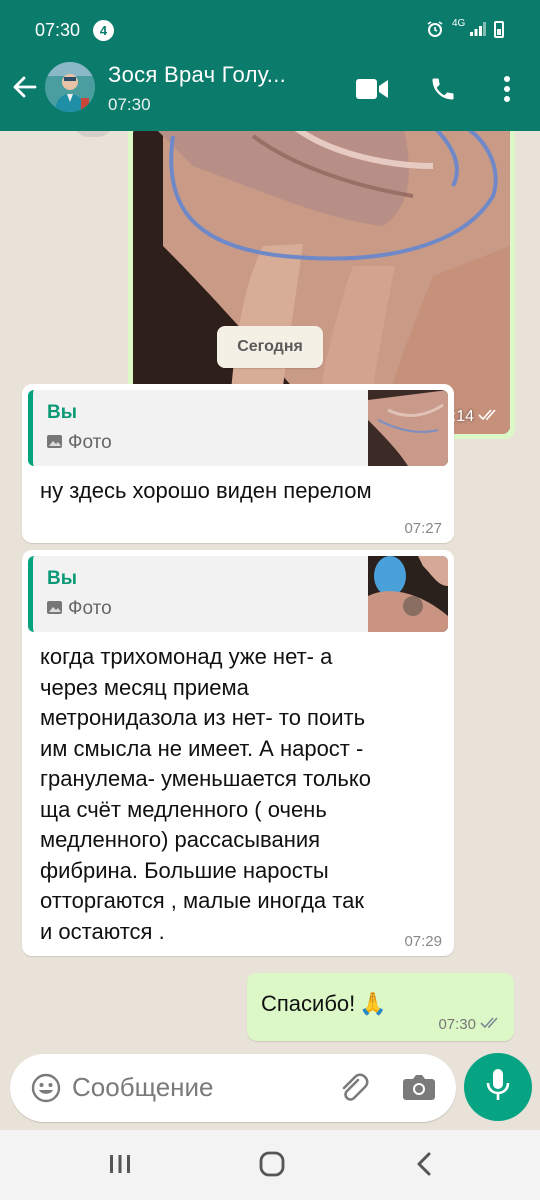 The width and height of the screenshot is (540, 1200). I want to click on scroll-to-top-tab, so click(93, 134).